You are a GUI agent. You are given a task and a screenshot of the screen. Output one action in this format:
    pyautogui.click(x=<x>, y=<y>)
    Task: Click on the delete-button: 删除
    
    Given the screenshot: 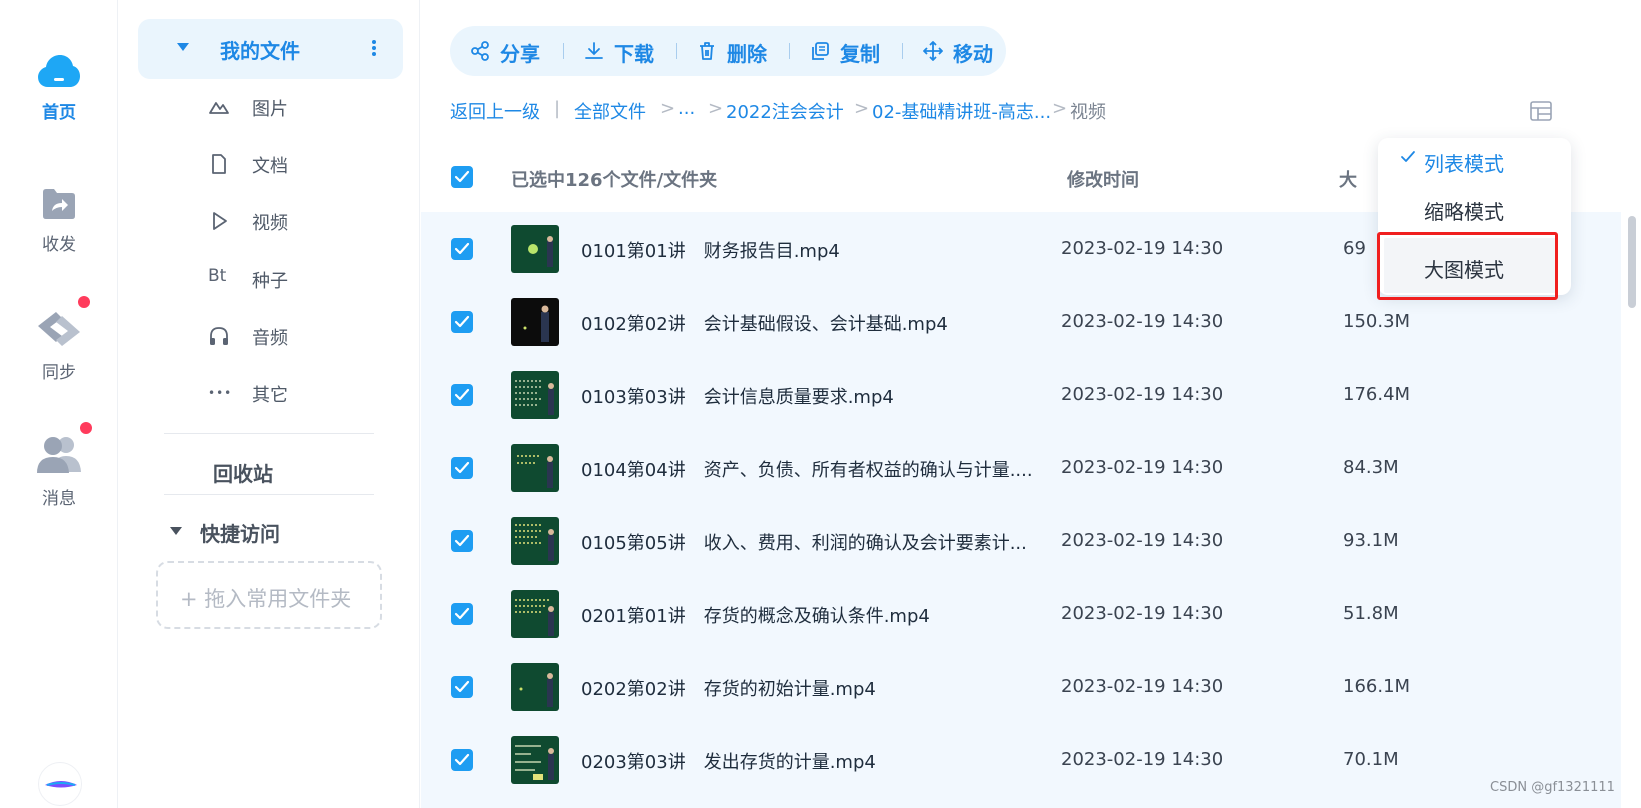 What is the action you would take?
    pyautogui.click(x=735, y=51)
    